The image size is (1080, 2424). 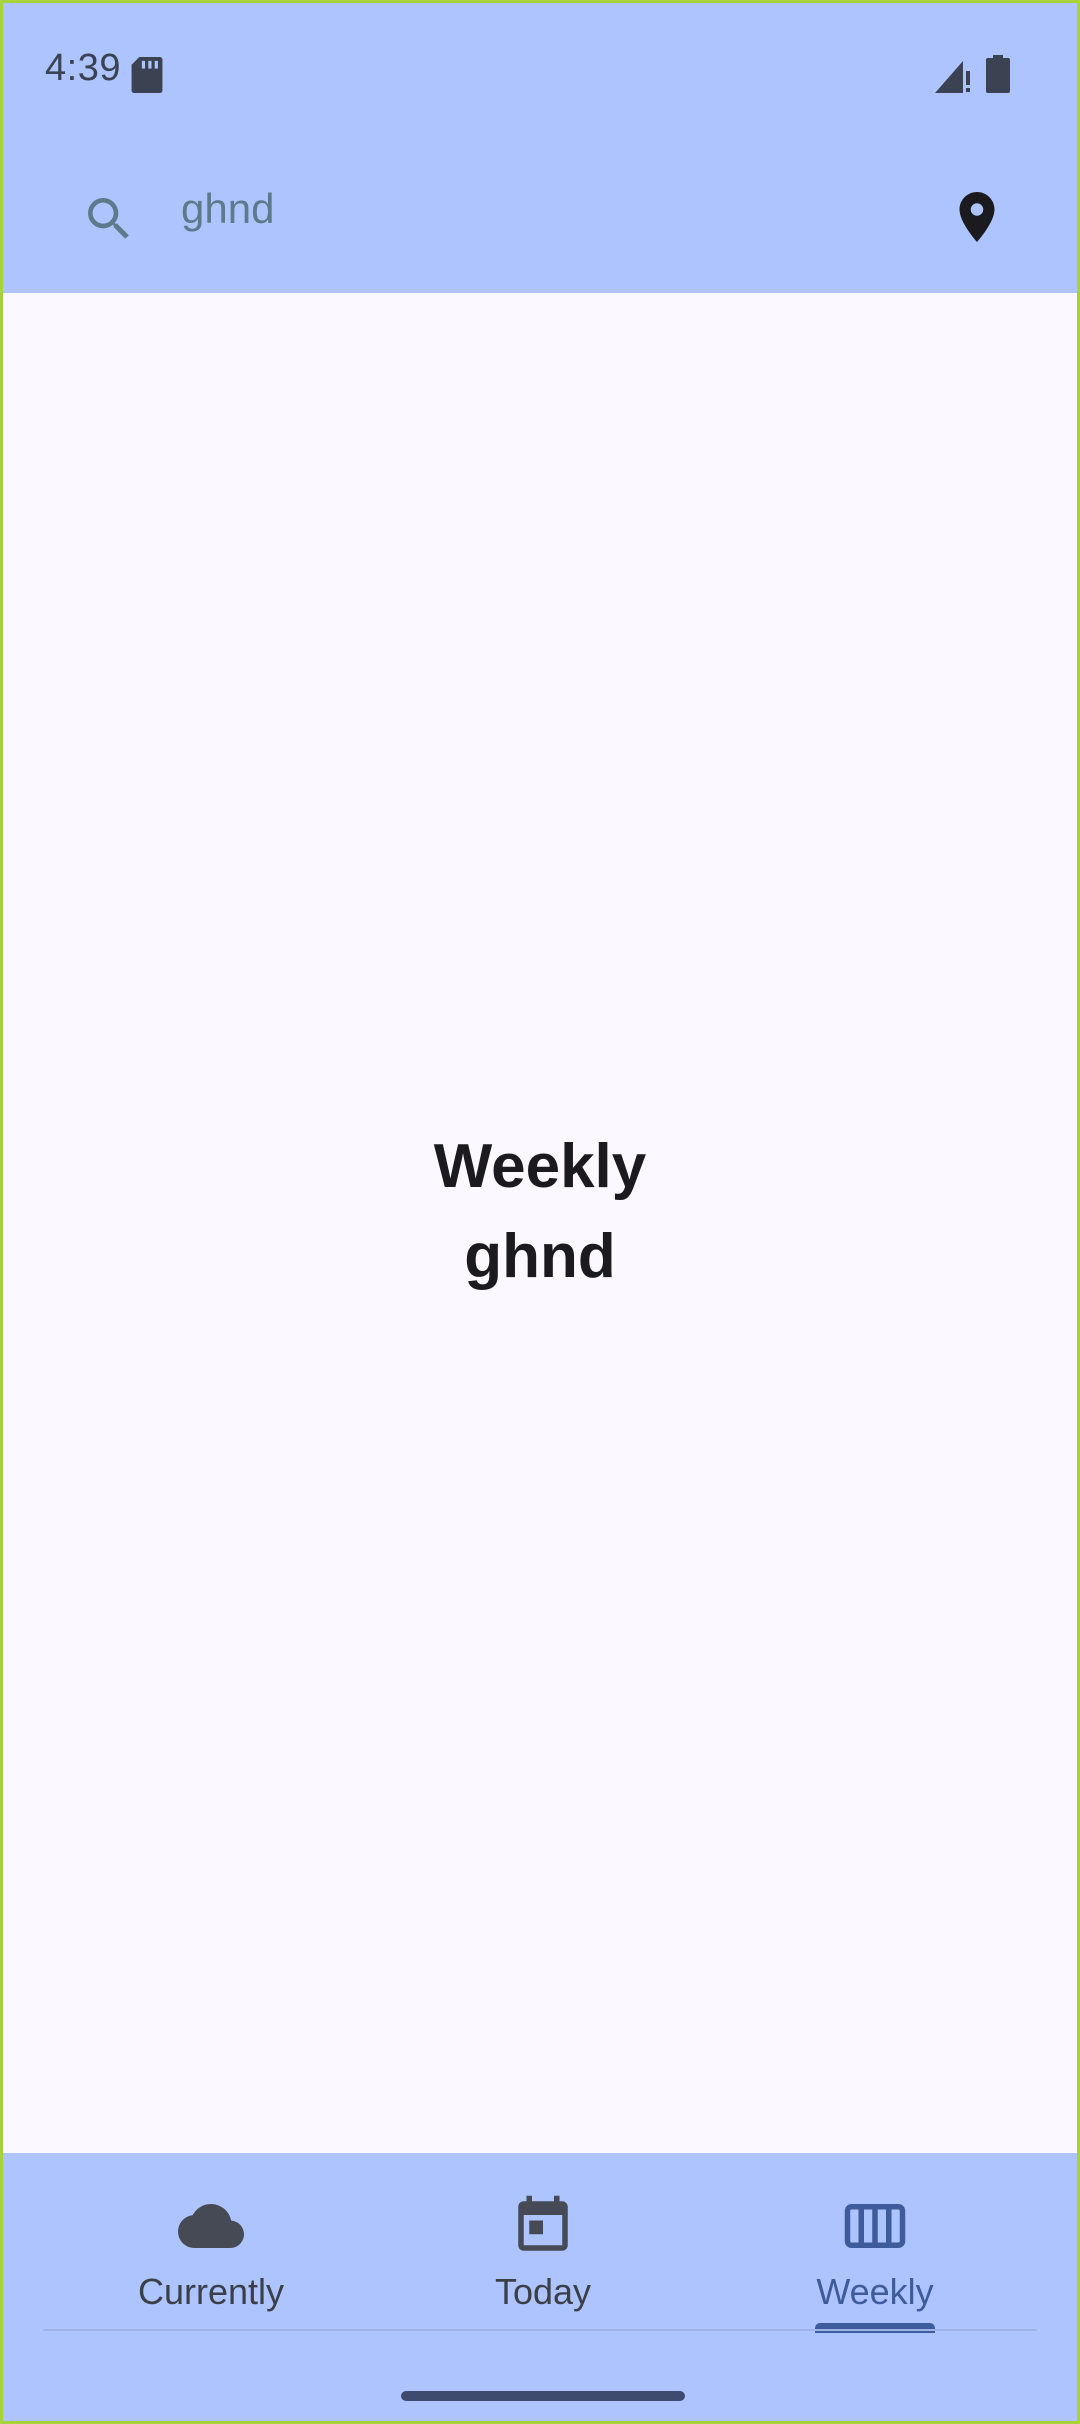 What do you see at coordinates (977, 217) in the screenshot?
I see `location-pin-icon` at bounding box center [977, 217].